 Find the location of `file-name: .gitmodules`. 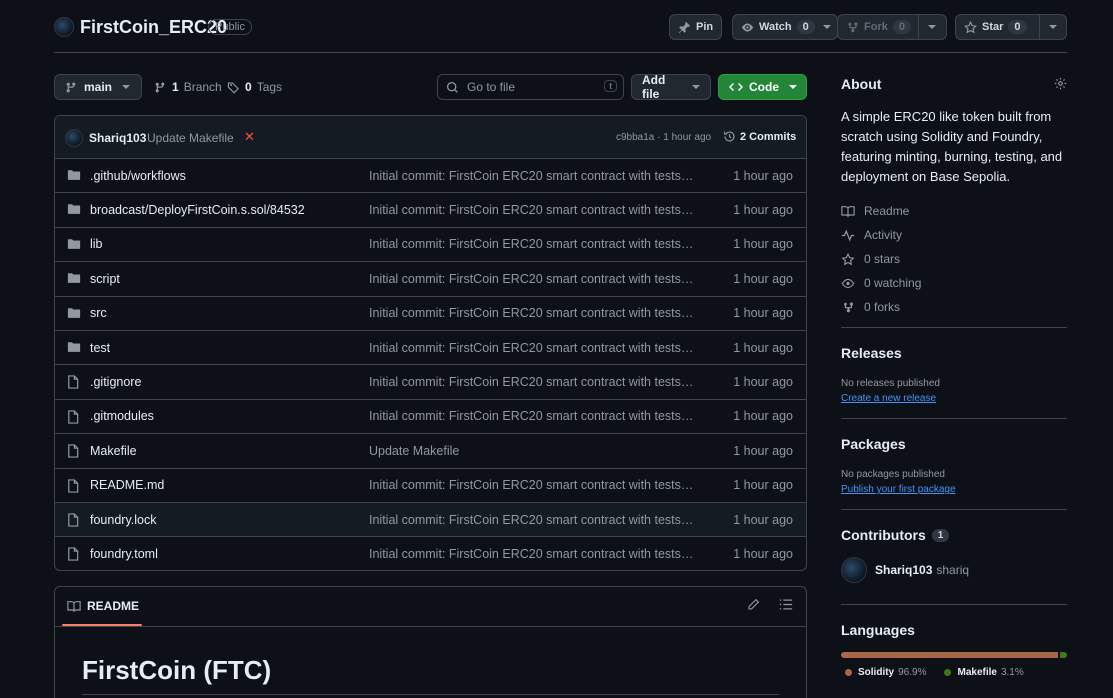

file-name: .gitmodules is located at coordinates (122, 416).